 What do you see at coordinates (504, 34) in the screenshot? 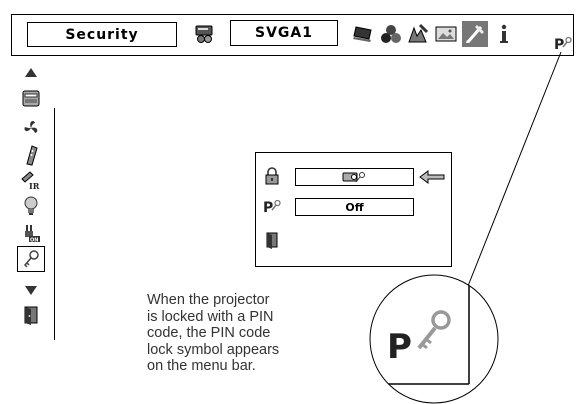
I see `information-icon` at bounding box center [504, 34].